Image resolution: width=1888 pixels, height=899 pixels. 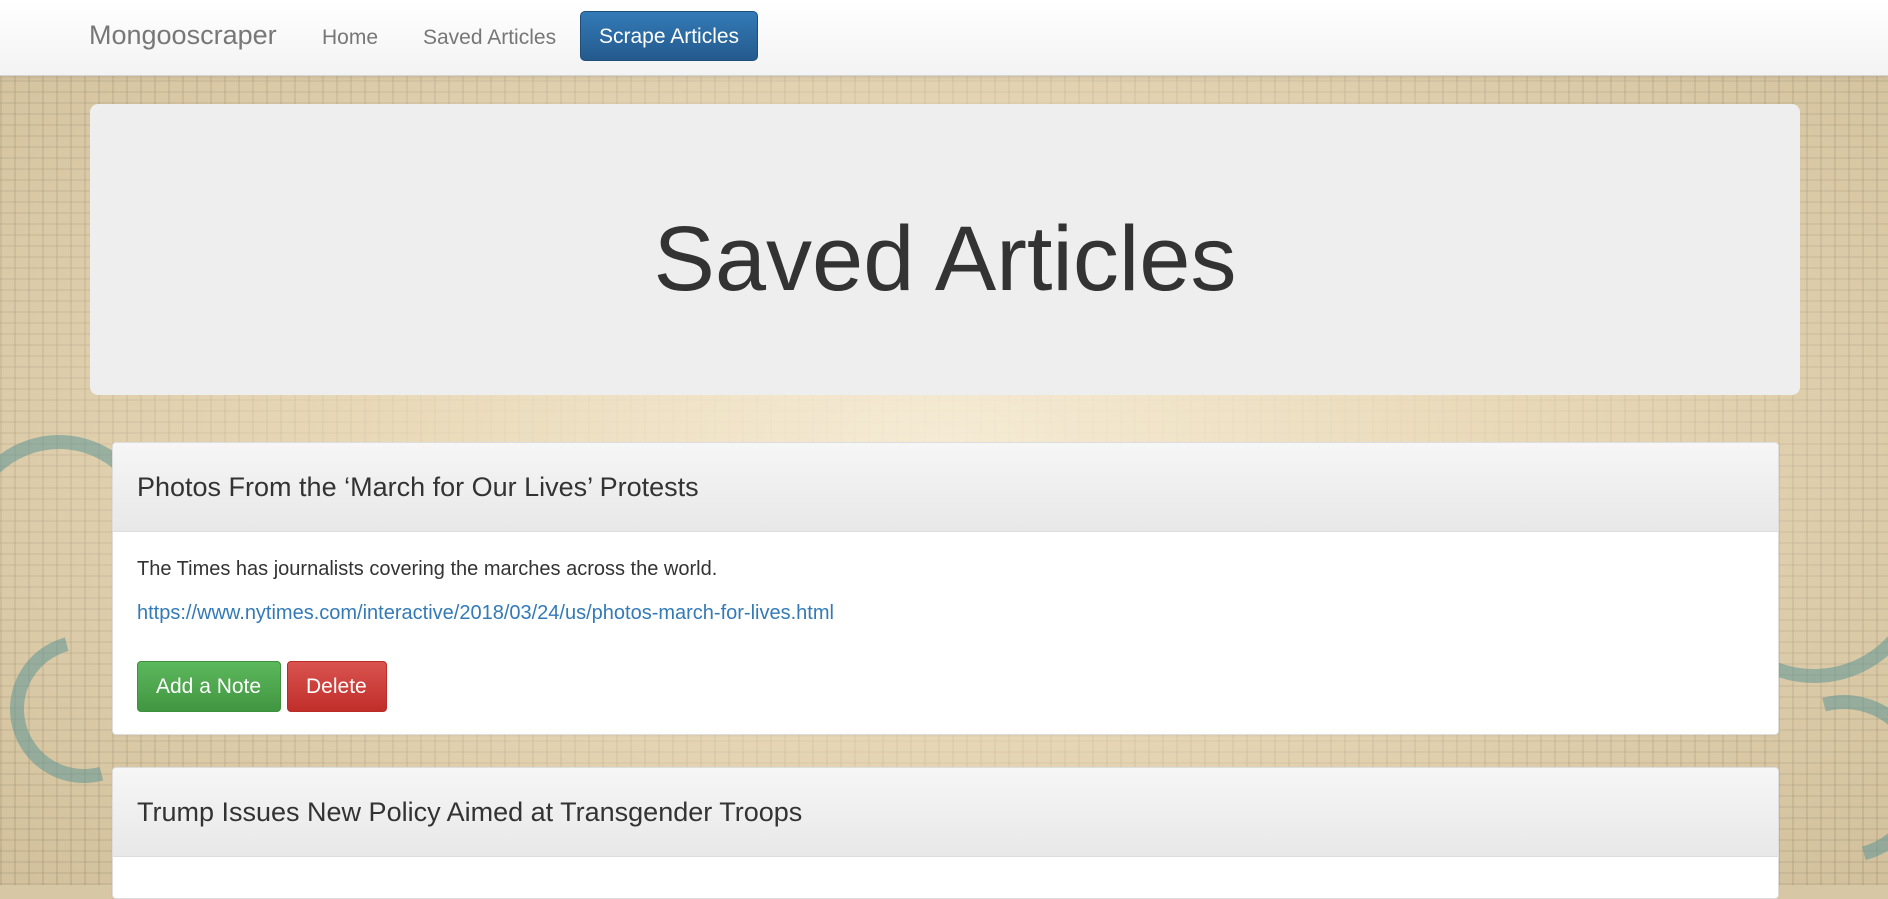 What do you see at coordinates (337, 686) in the screenshot?
I see `delete-article-button: Delete` at bounding box center [337, 686].